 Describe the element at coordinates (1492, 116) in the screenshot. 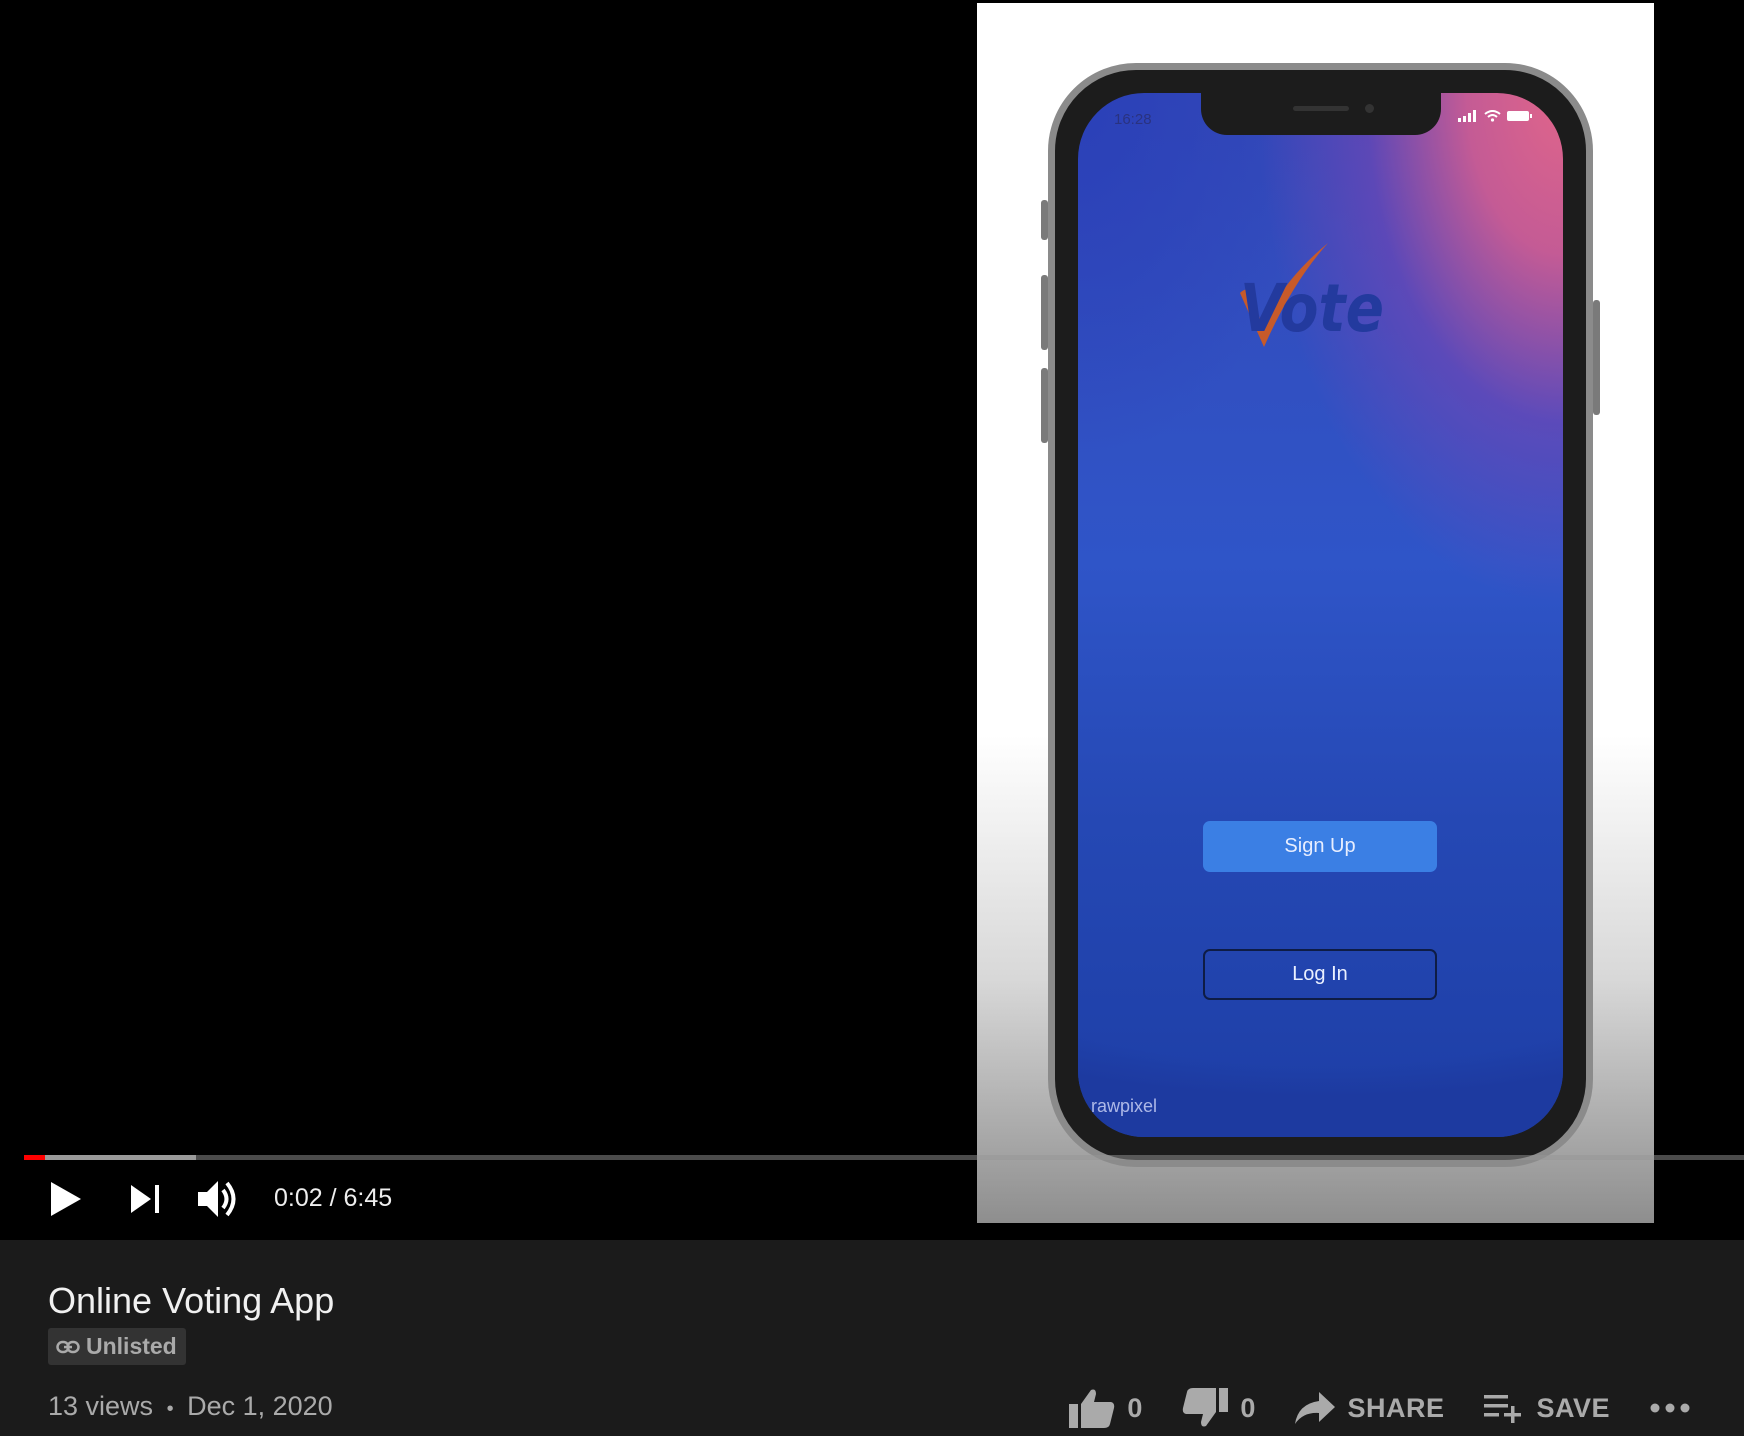

I see `wifi-icon` at that location.